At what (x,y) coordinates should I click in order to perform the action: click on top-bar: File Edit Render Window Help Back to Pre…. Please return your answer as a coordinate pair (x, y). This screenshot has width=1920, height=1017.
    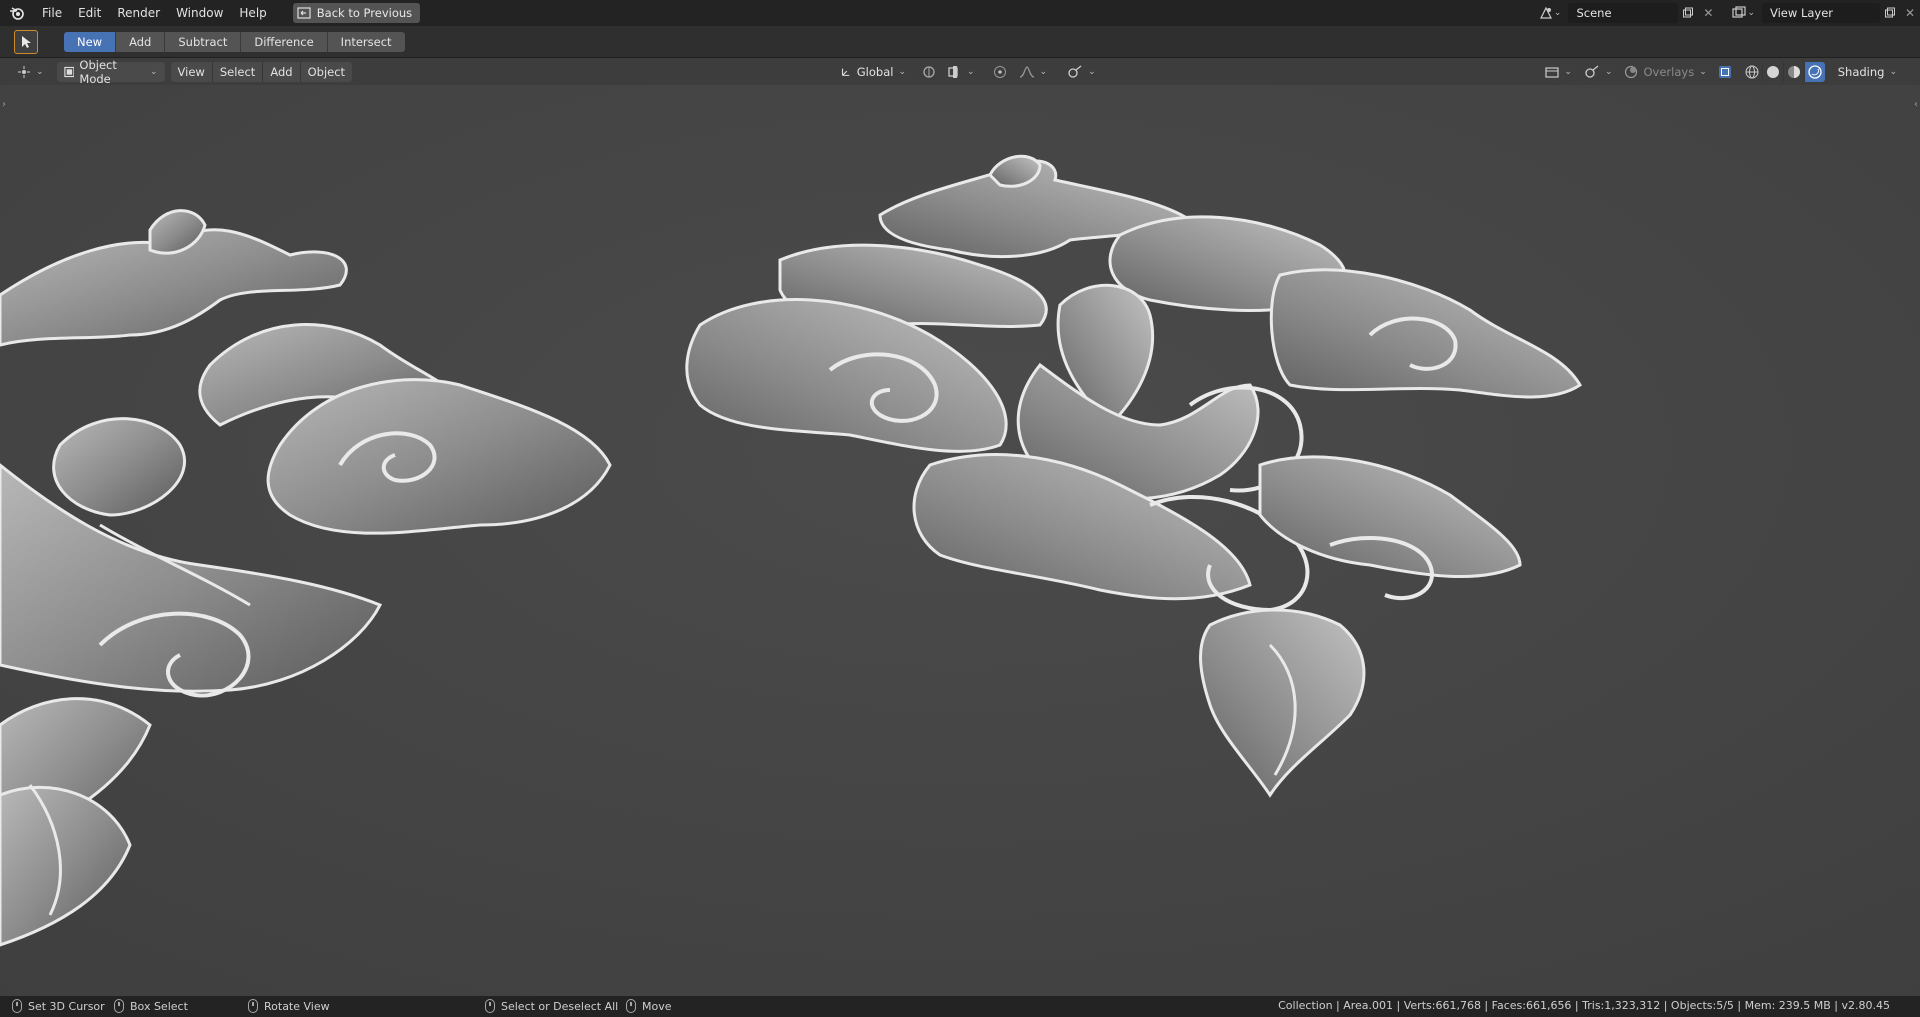
    Looking at the image, I should click on (960, 13).